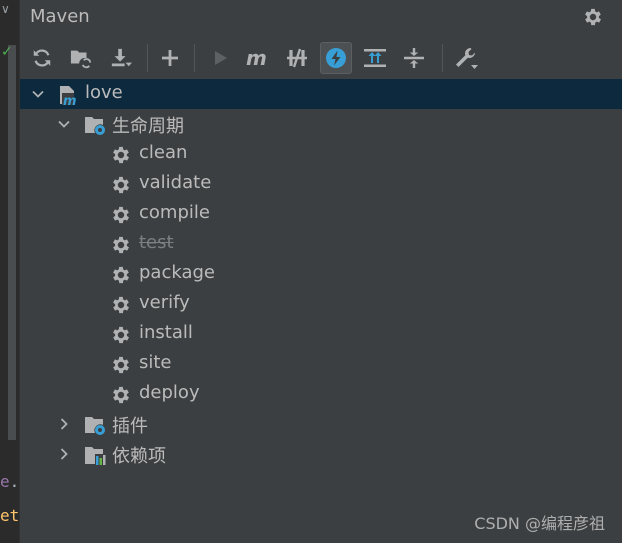 The image size is (622, 543). I want to click on tree-node-label: 插件, so click(130, 426).